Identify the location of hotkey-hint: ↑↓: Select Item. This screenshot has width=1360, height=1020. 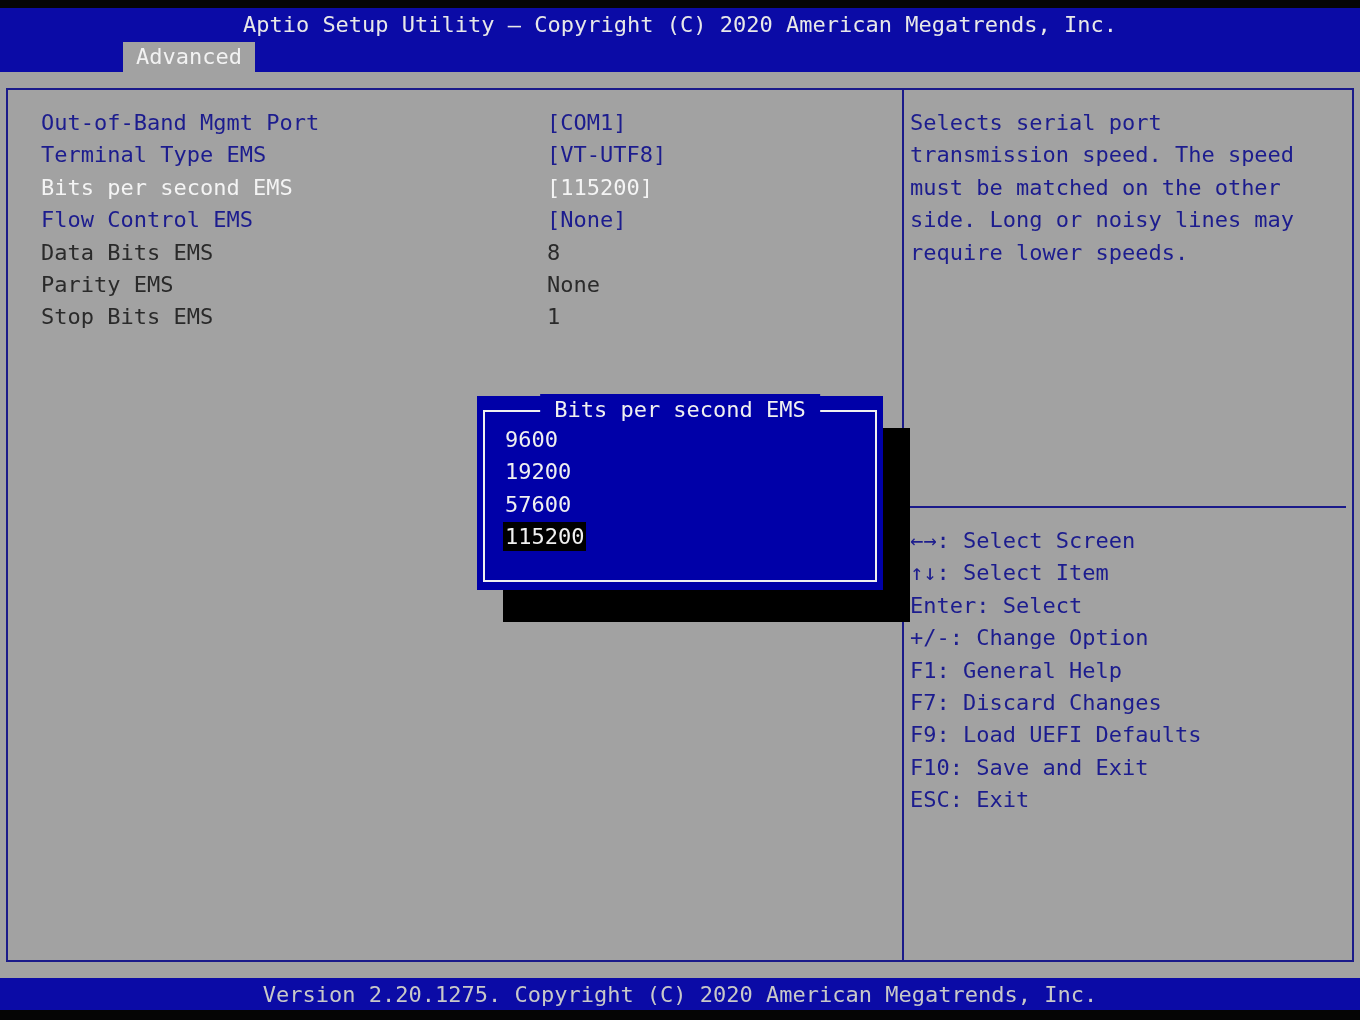
(1010, 573).